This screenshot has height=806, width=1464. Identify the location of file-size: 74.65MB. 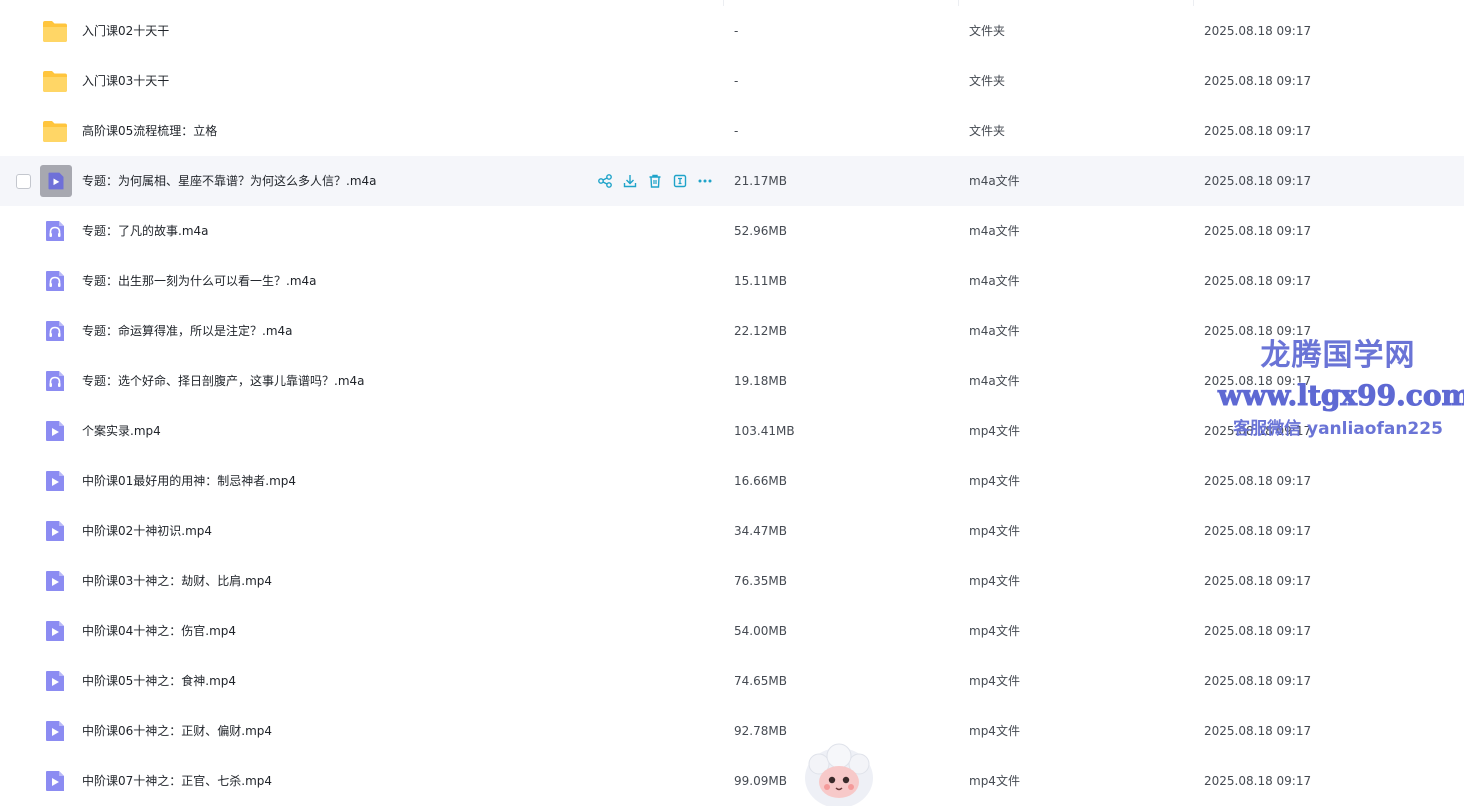
(760, 681).